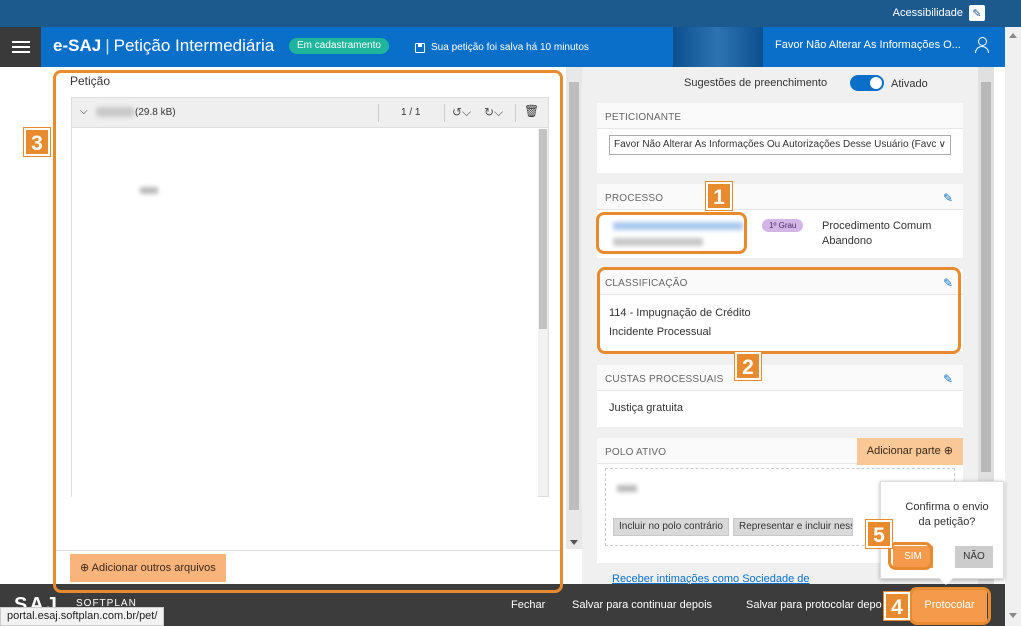 Image resolution: width=1021 pixels, height=626 pixels. Describe the element at coordinates (756, 83) in the screenshot. I see `suggestions-label: Sugestões de preenchimento` at that location.